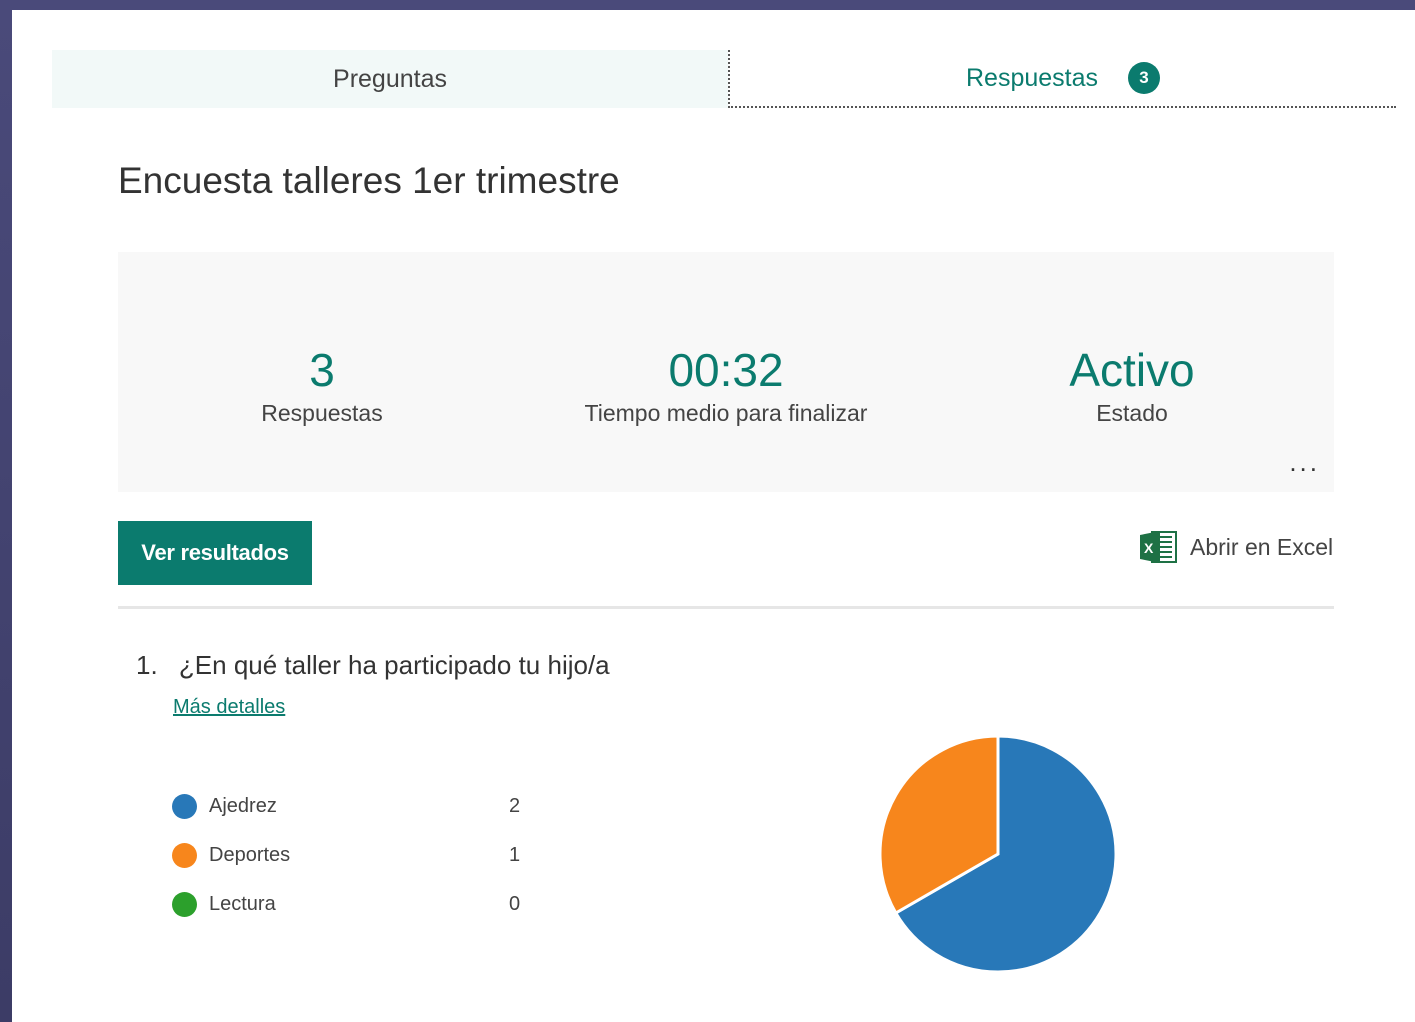 The height and width of the screenshot is (1022, 1415). What do you see at coordinates (346, 904) in the screenshot?
I see `legend-item: Lectura 0` at bounding box center [346, 904].